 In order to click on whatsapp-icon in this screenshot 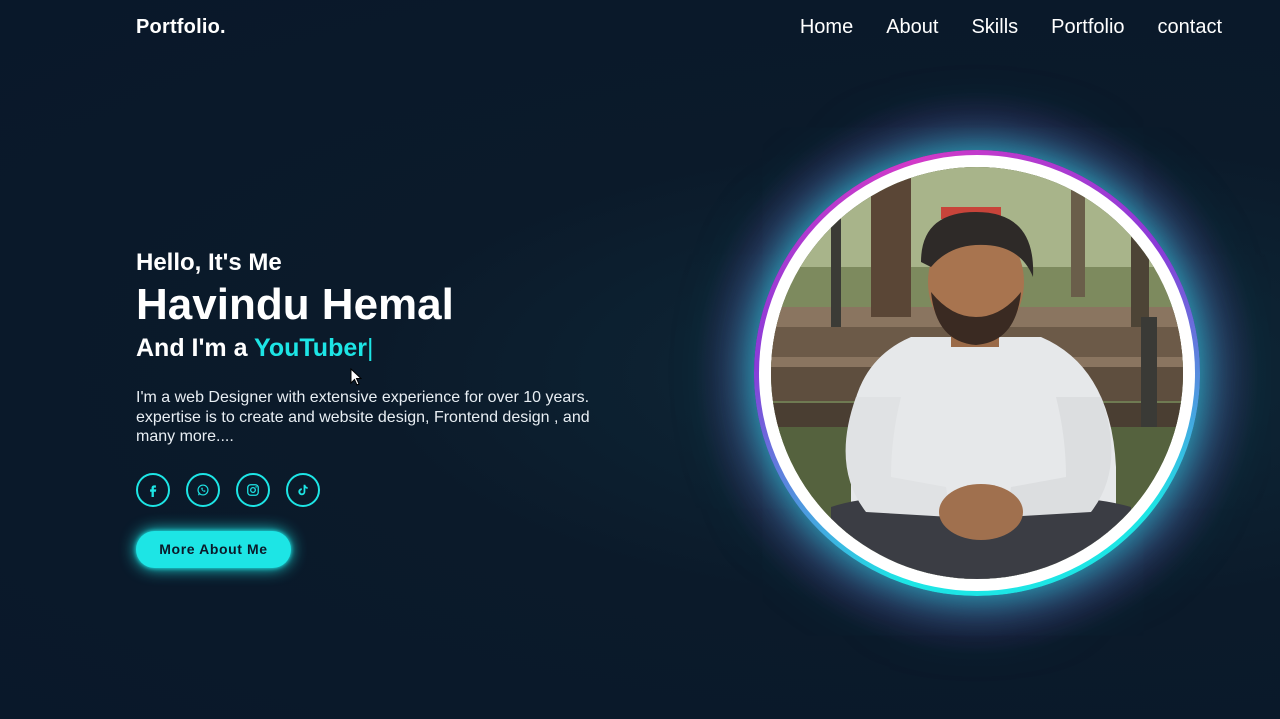, I will do `click(203, 489)`.